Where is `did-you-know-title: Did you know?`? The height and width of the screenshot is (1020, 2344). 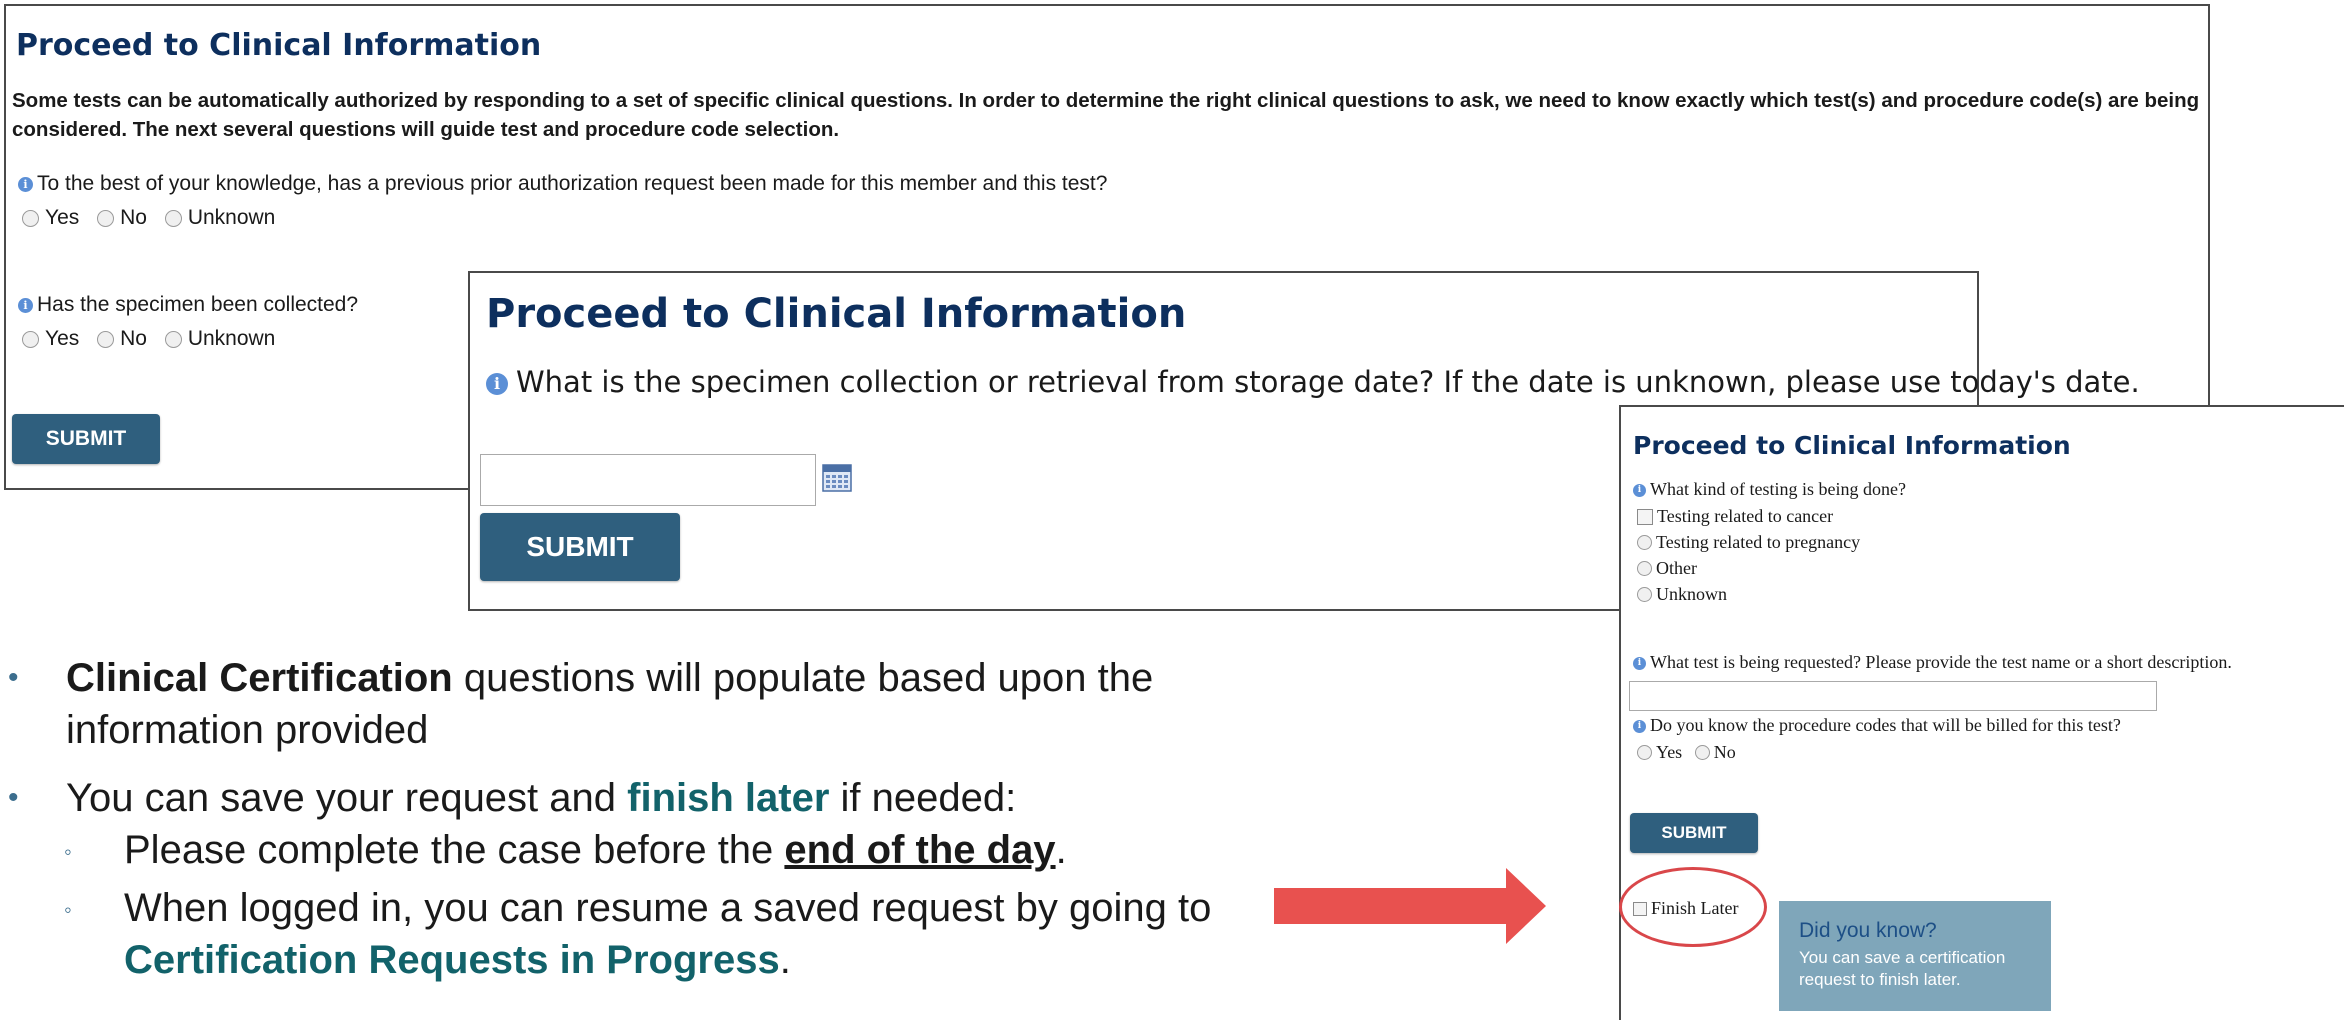
did-you-know-title: Did you know? is located at coordinates (1868, 930).